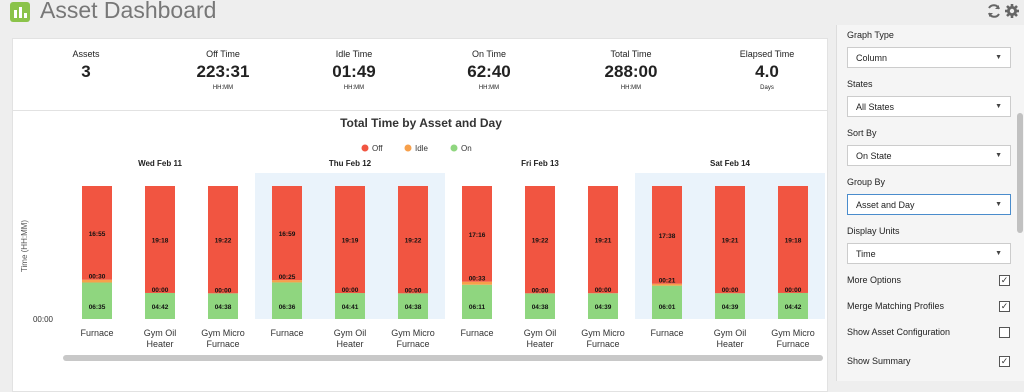 The height and width of the screenshot is (392, 1024). What do you see at coordinates (97, 307) in the screenshot?
I see `data-label-on: 06:35` at bounding box center [97, 307].